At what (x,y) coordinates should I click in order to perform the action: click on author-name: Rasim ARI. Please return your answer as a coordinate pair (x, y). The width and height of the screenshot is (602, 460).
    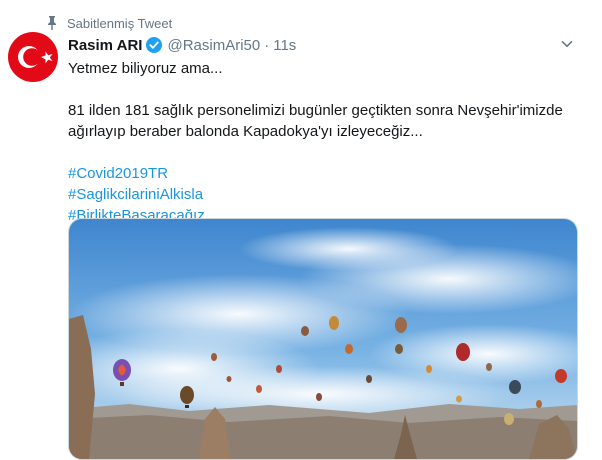
    Looking at the image, I should click on (105, 45).